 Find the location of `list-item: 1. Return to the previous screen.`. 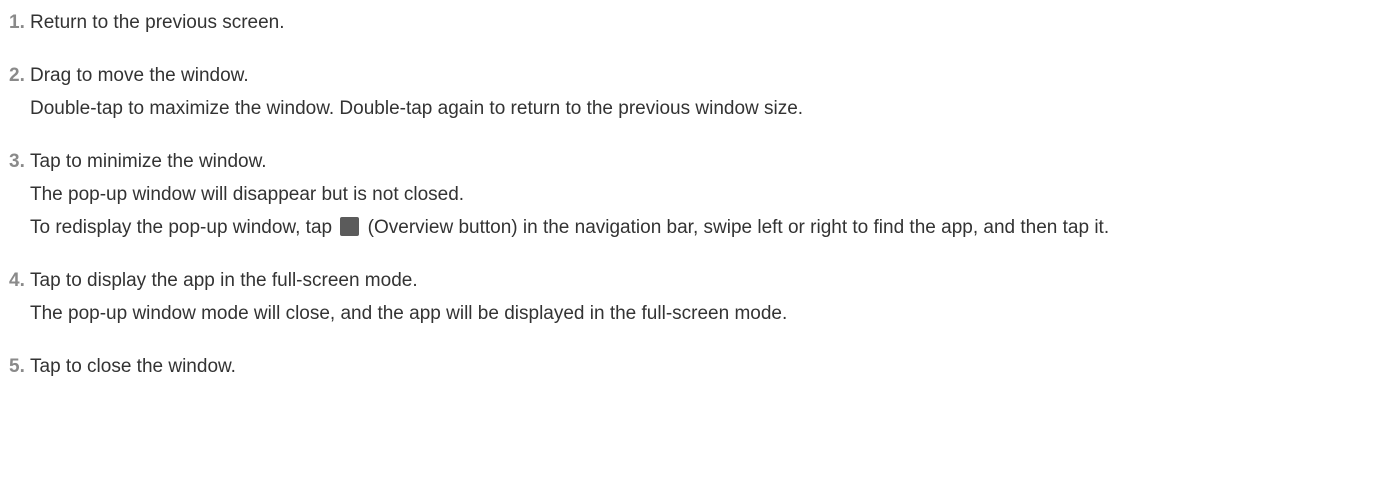

list-item: 1. Return to the previous screen. is located at coordinates (701, 22).